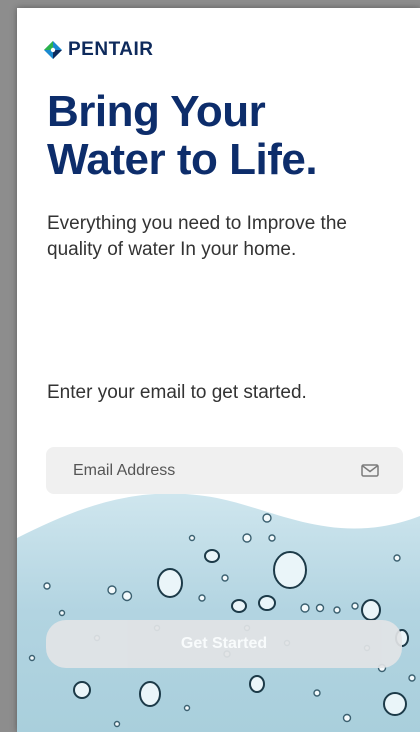 The width and height of the screenshot is (420, 732). What do you see at coordinates (177, 392) in the screenshot?
I see `email-prompt: Enter your email to get started.` at bounding box center [177, 392].